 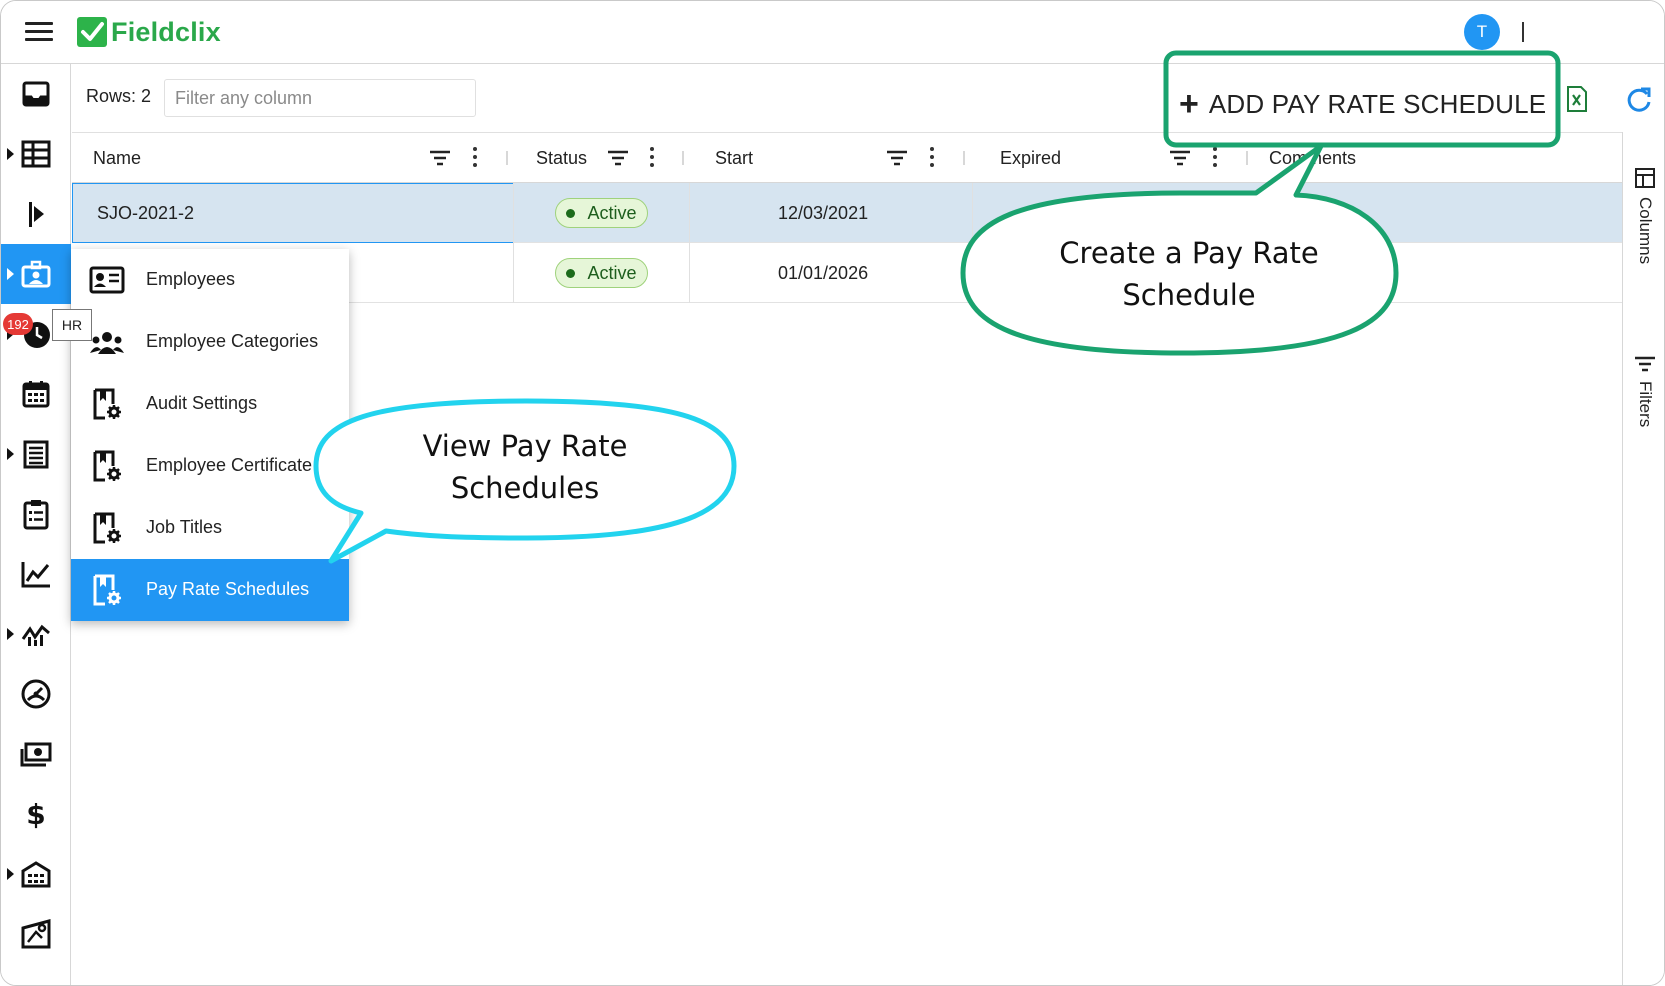 What do you see at coordinates (1189, 253) in the screenshot?
I see `callout-line: Create a Pay Rate` at bounding box center [1189, 253].